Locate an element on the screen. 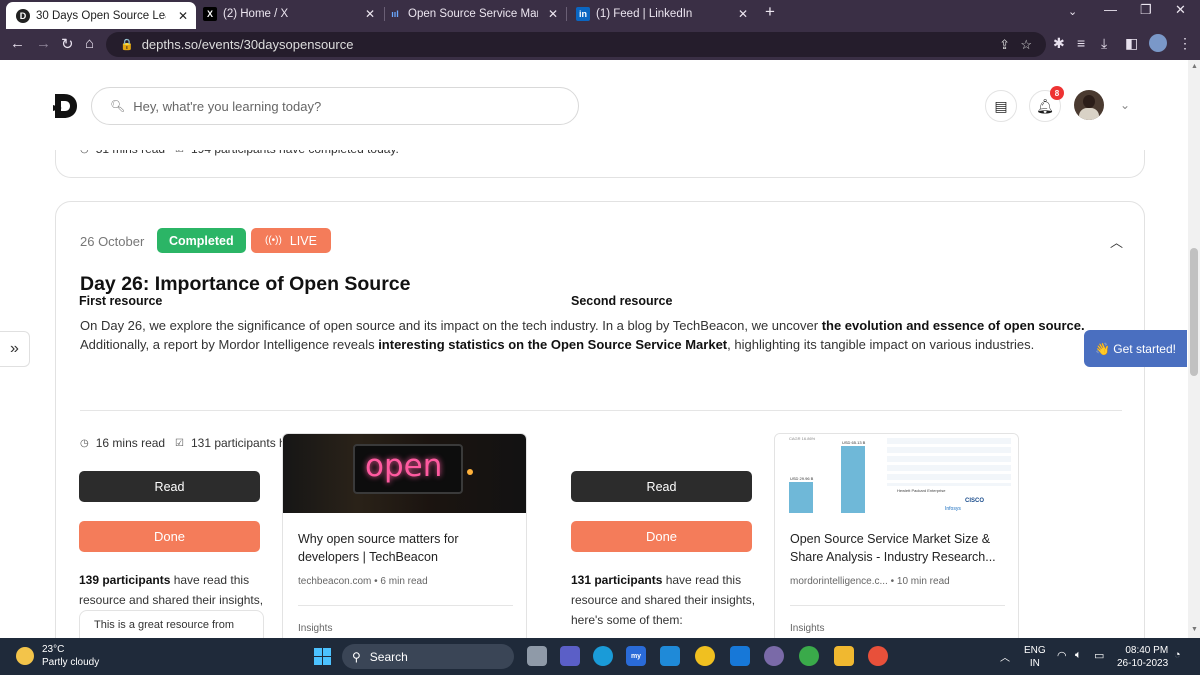 The width and height of the screenshot is (1200, 675). preview-image: open is located at coordinates (404, 473).